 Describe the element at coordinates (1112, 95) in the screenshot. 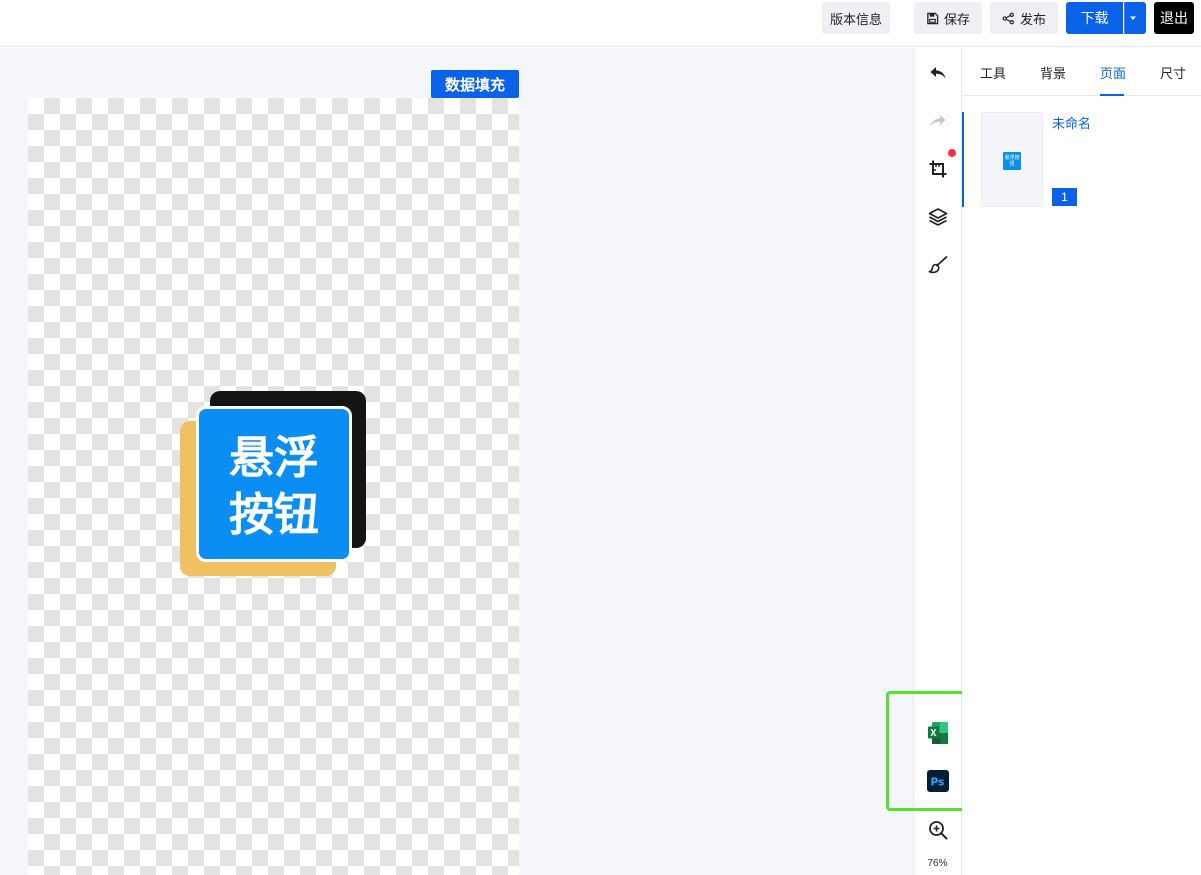

I see `active-tab-indicator` at that location.